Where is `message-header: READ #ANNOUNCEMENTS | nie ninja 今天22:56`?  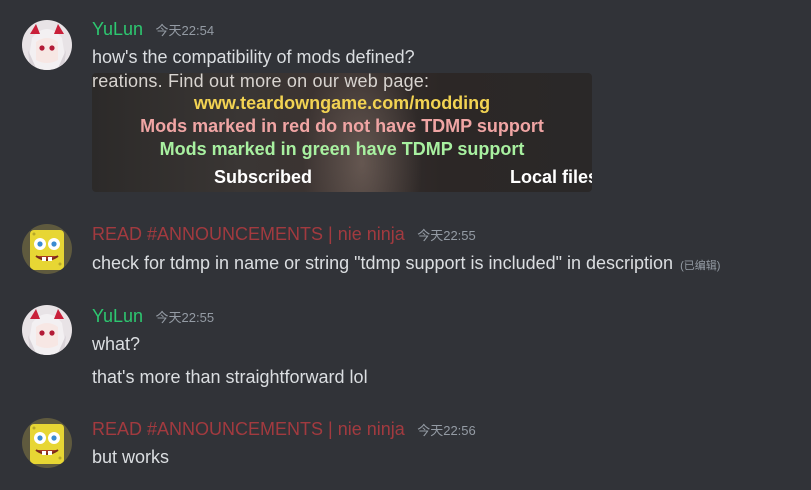 message-header: READ #ANNOUNCEMENTS | nie ninja 今天22:56 is located at coordinates (284, 429).